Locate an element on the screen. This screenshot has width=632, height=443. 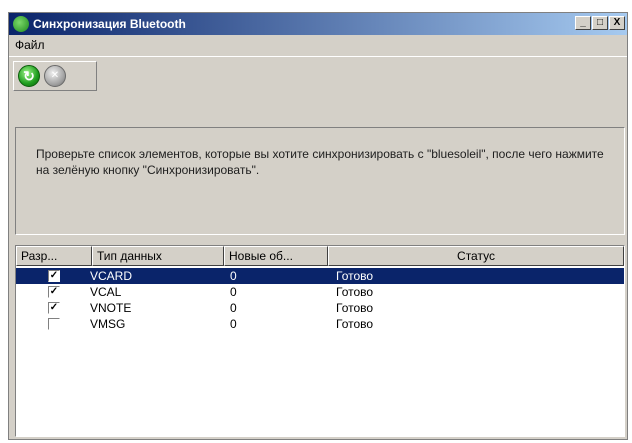
sync-icon is located at coordinates (29, 76).